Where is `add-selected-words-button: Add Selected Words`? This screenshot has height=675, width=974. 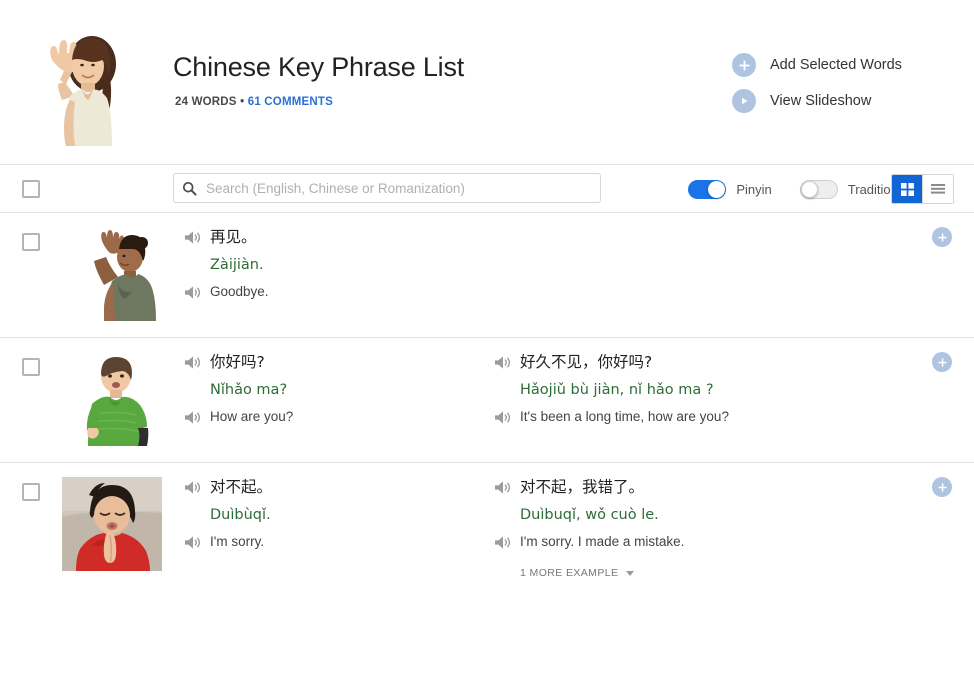
add-selected-words-button: Add Selected Words is located at coordinates (842, 65).